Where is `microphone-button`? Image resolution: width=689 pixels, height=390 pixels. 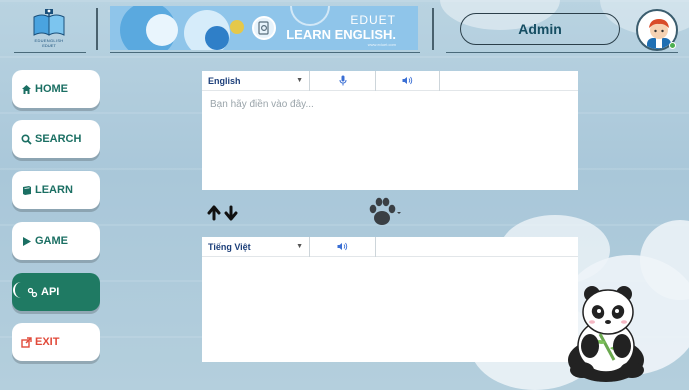
microphone-button is located at coordinates (343, 80).